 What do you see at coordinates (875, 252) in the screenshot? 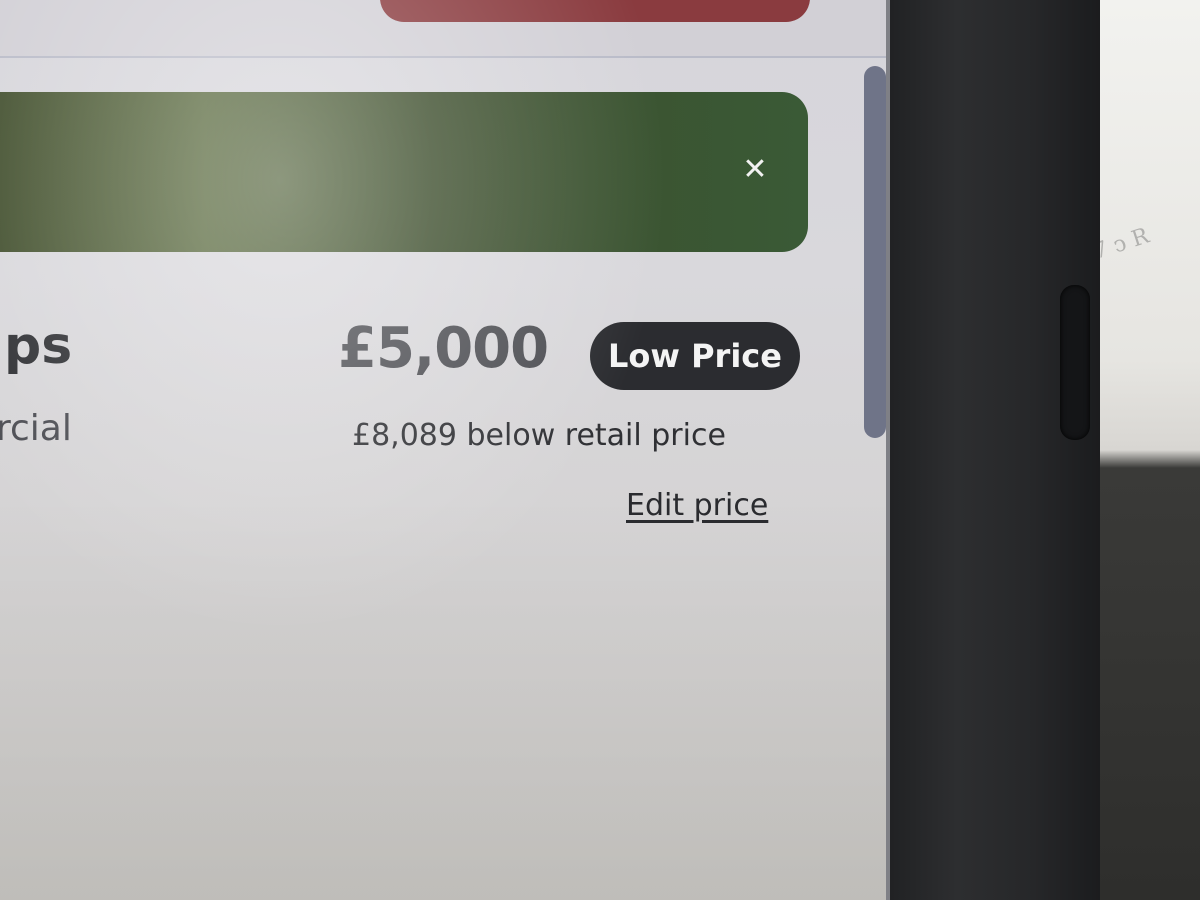
I see `scrollbar-thumb` at bounding box center [875, 252].